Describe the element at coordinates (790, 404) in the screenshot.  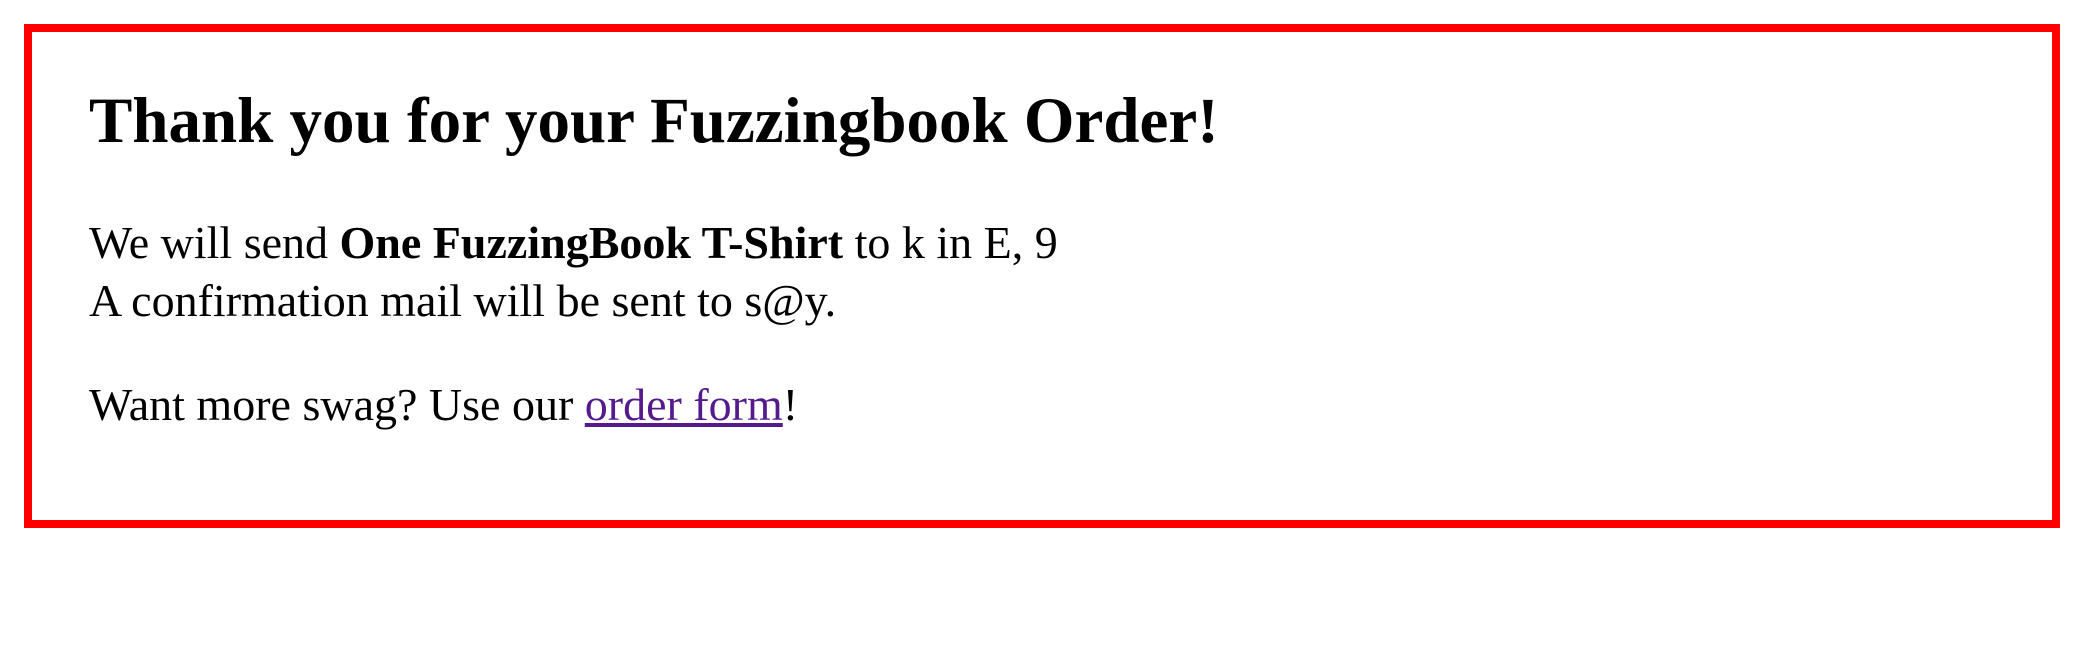
I see `swag-exclamation: !` at that location.